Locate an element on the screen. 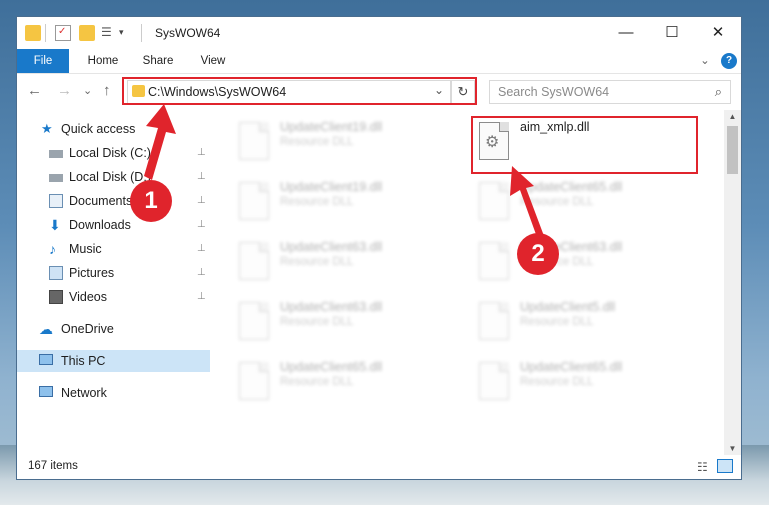  annotation-arrows is located at coordinates (344, 172).